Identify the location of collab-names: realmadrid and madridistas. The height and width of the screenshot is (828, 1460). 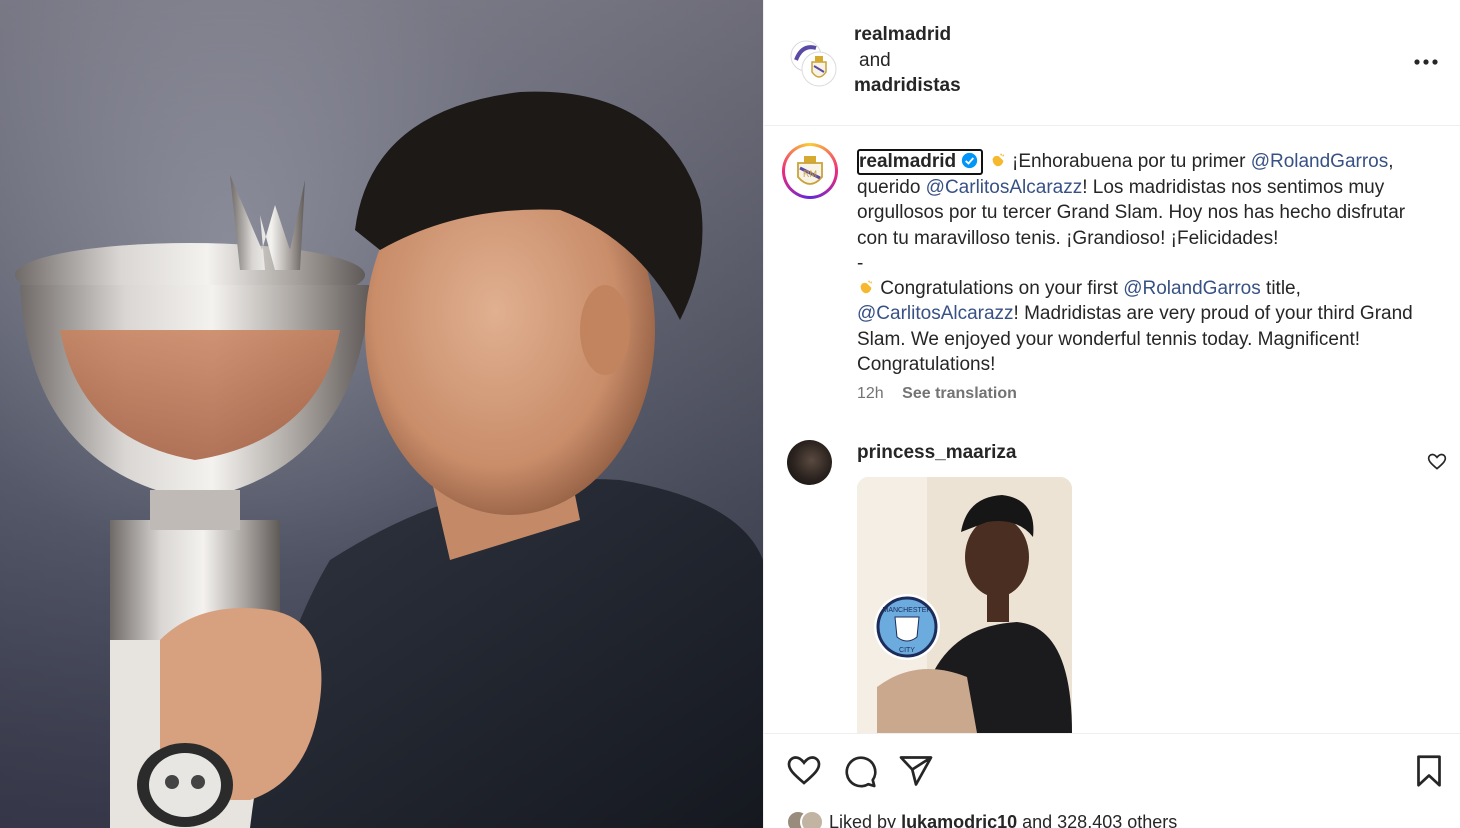
(907, 60).